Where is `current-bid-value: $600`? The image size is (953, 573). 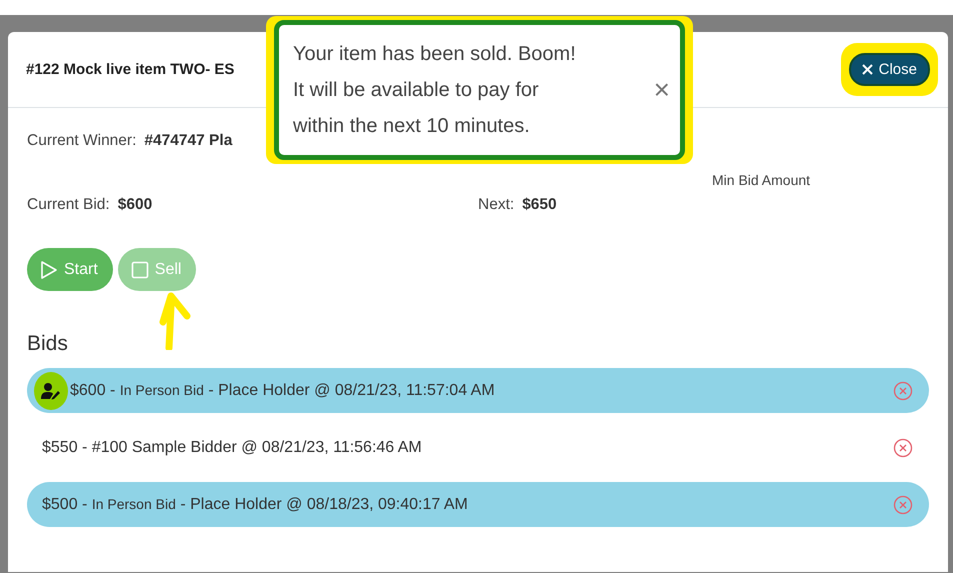 current-bid-value: $600 is located at coordinates (135, 205).